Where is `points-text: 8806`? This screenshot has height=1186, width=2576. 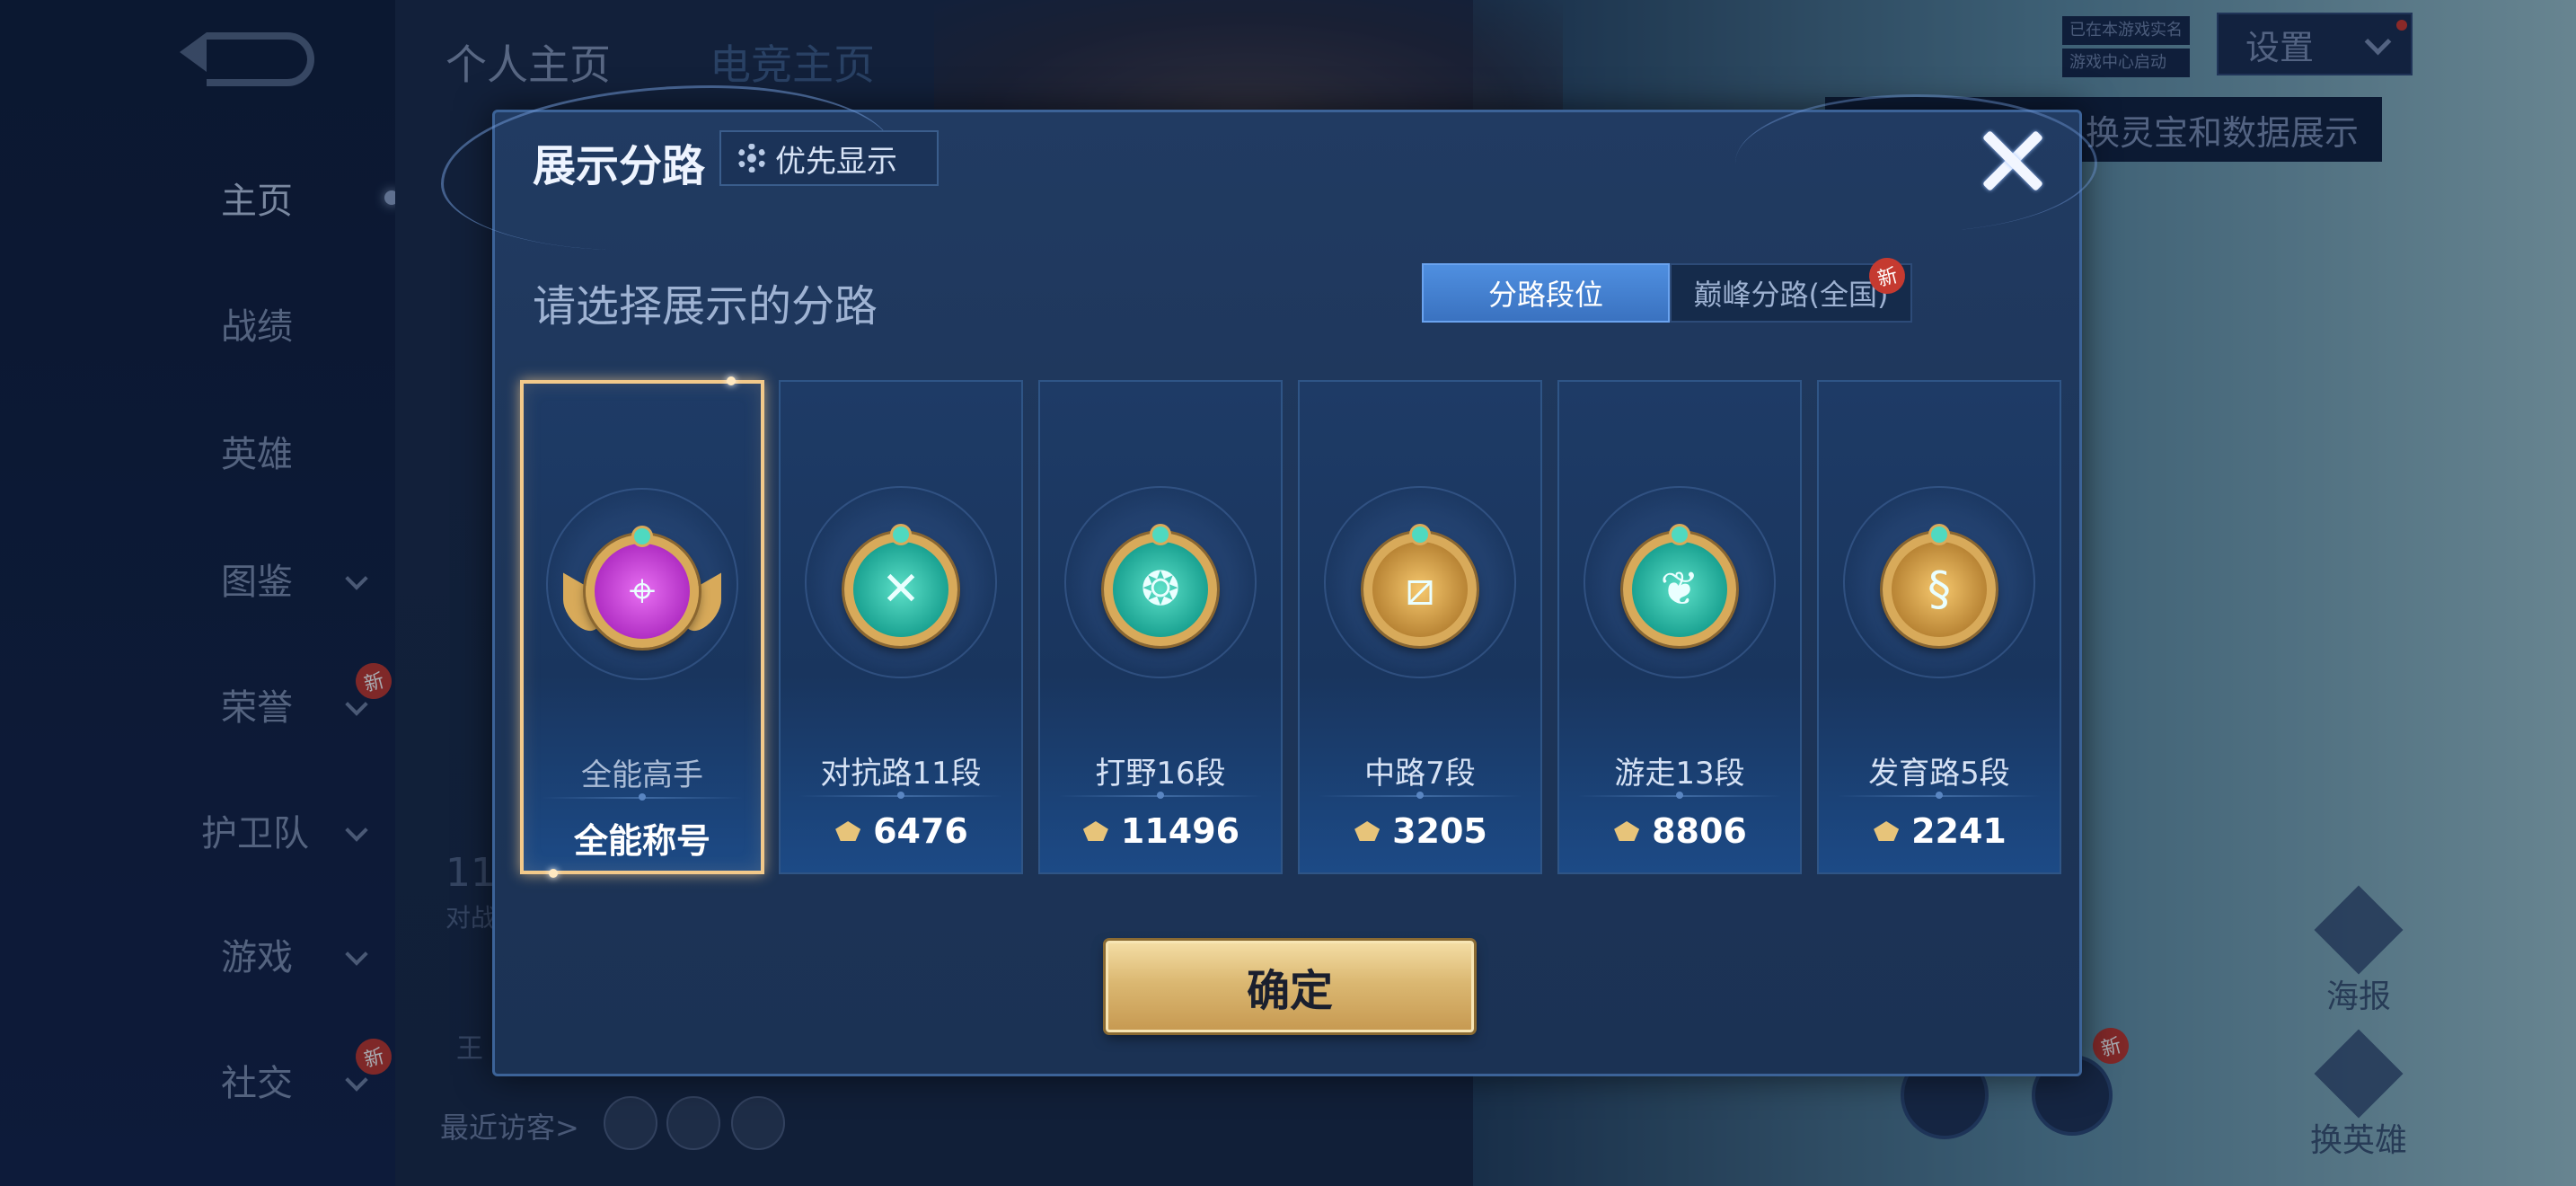
points-text: 8806 is located at coordinates (1699, 831).